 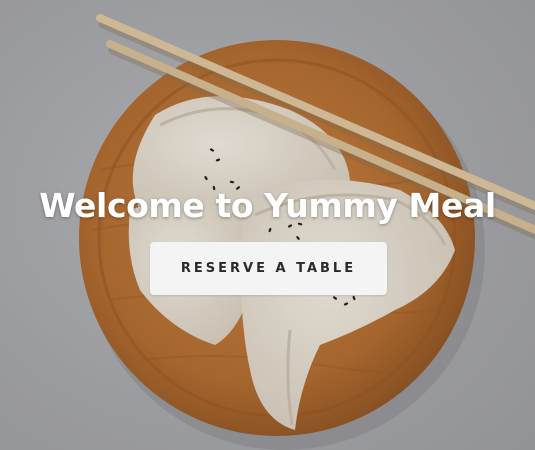 I want to click on hero-title: Welcome to Yummy Meal, so click(x=267, y=205).